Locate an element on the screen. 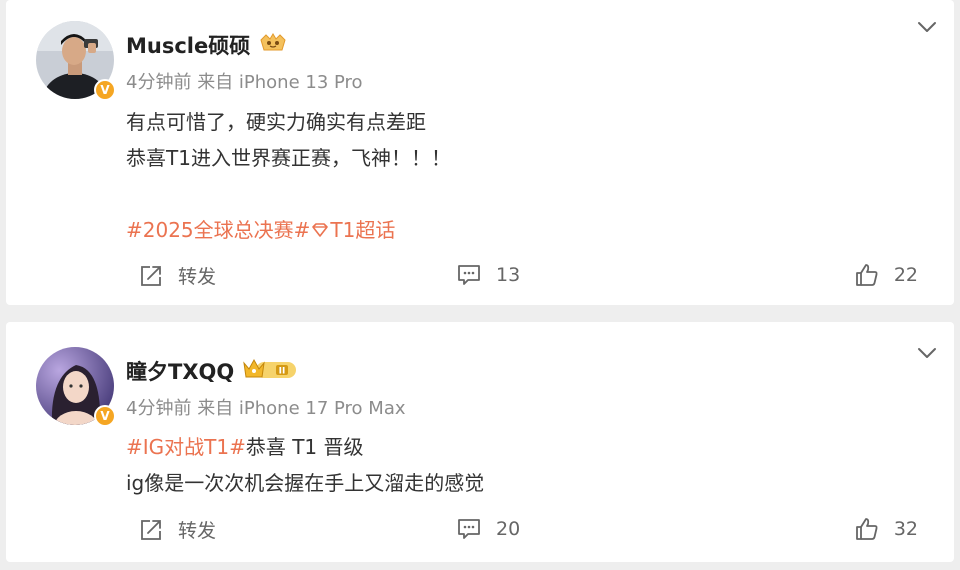 This screenshot has height=570, width=960. post-meta: 4分钟前 来自 iPhone 17 Pro Max is located at coordinates (266, 407).